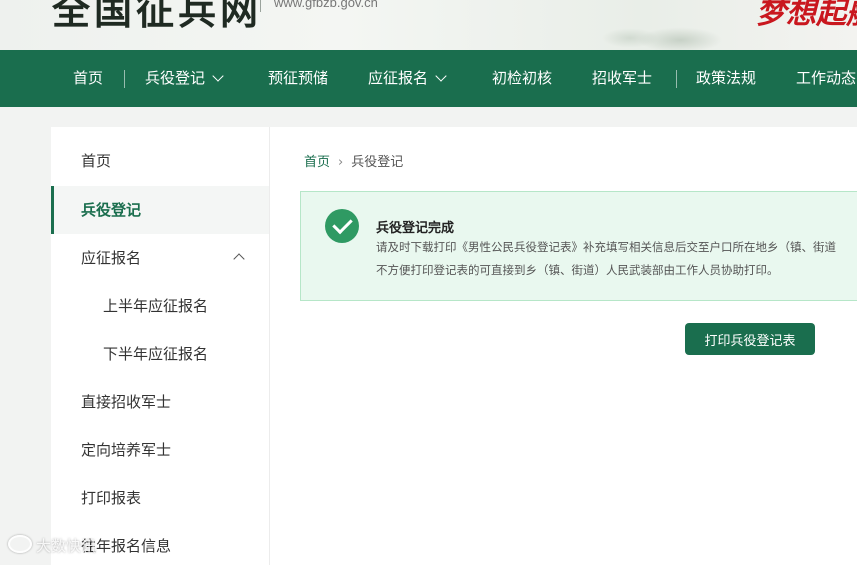 Image resolution: width=857 pixels, height=565 pixels. I want to click on slogan: 梦想起航, so click(806, 15).